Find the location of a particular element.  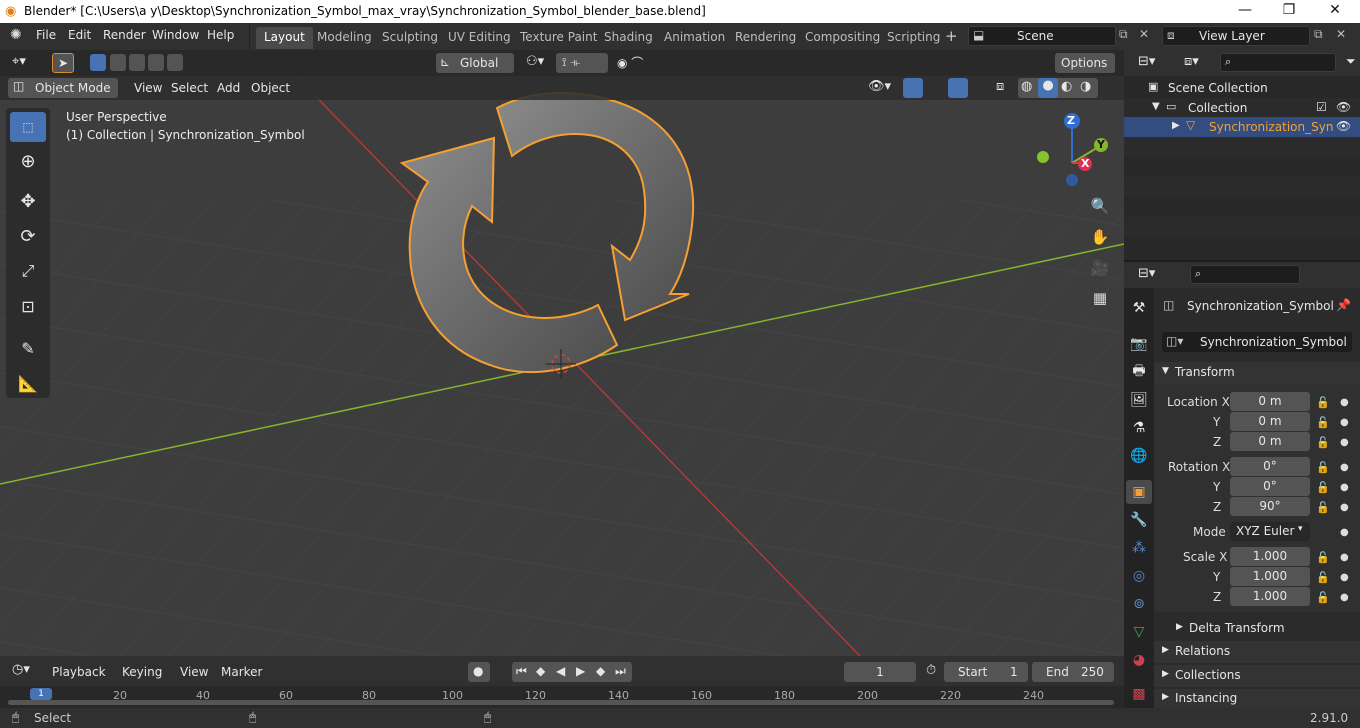

viewport-menu-view: View is located at coordinates (148, 88).